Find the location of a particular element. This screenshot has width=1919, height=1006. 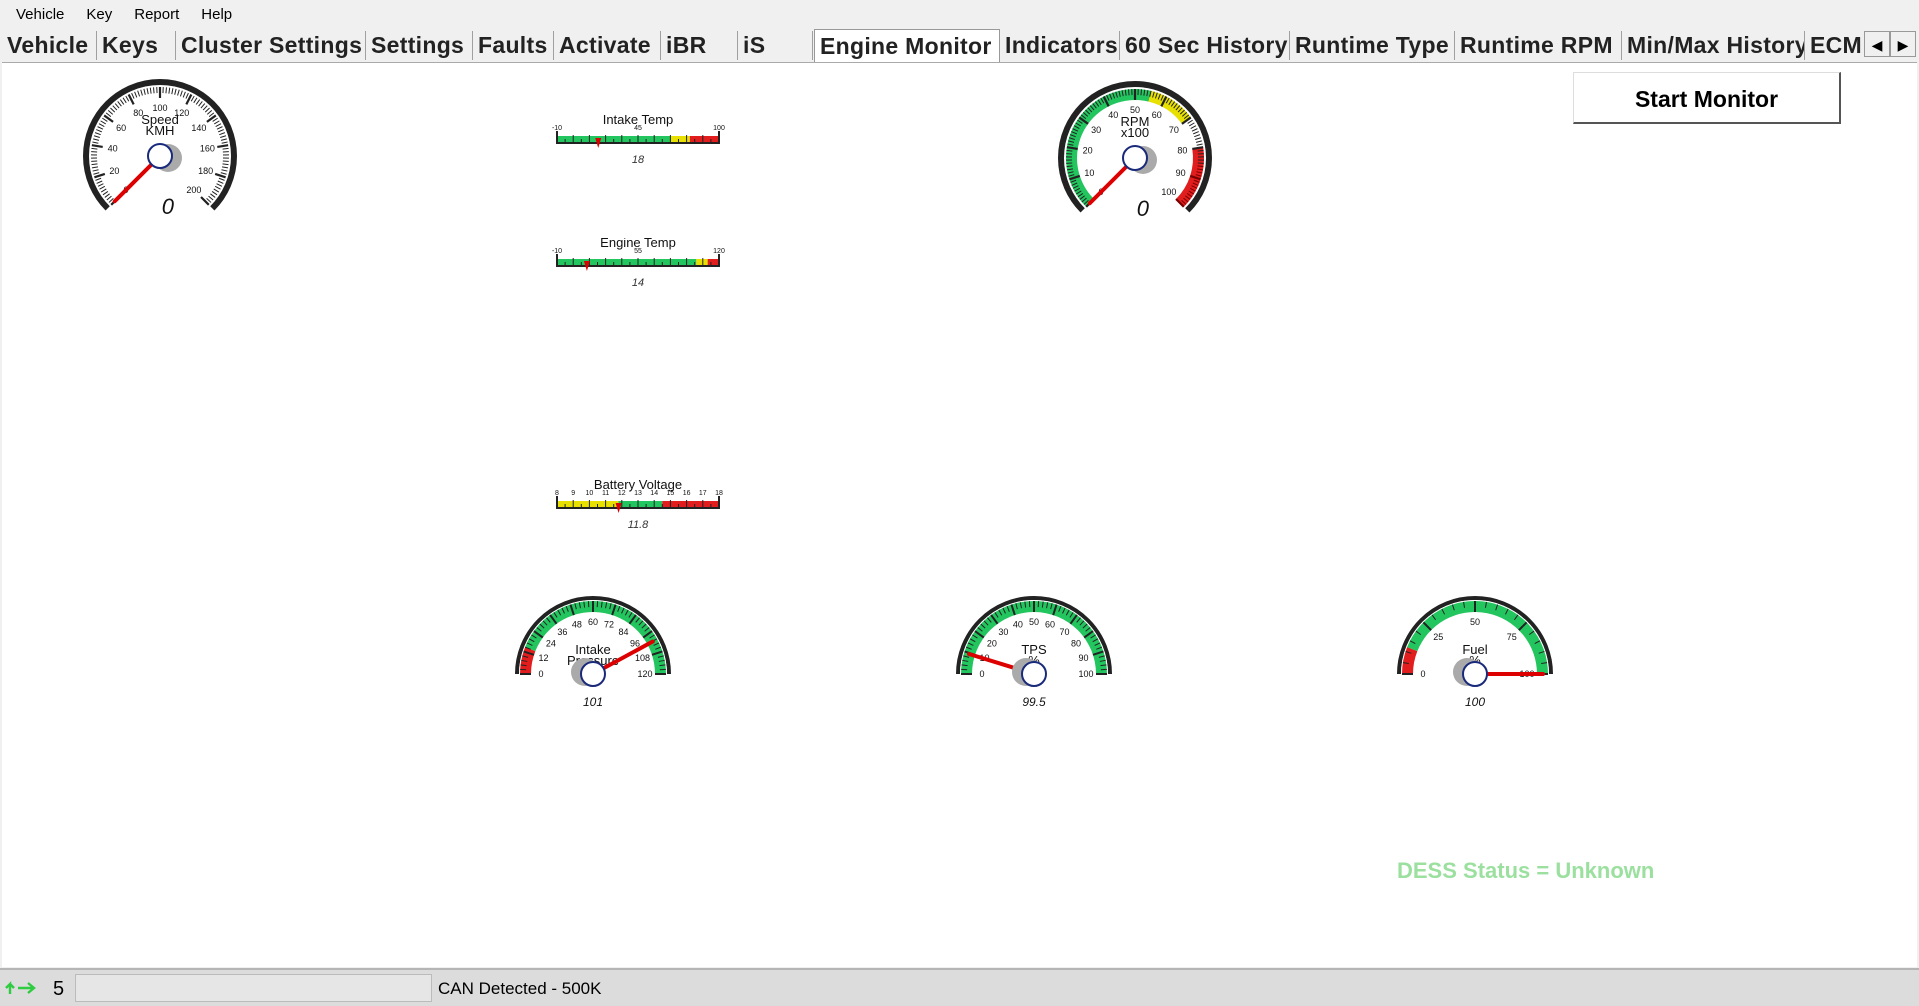

gauge-tick-label: 24 is located at coordinates (551, 643).